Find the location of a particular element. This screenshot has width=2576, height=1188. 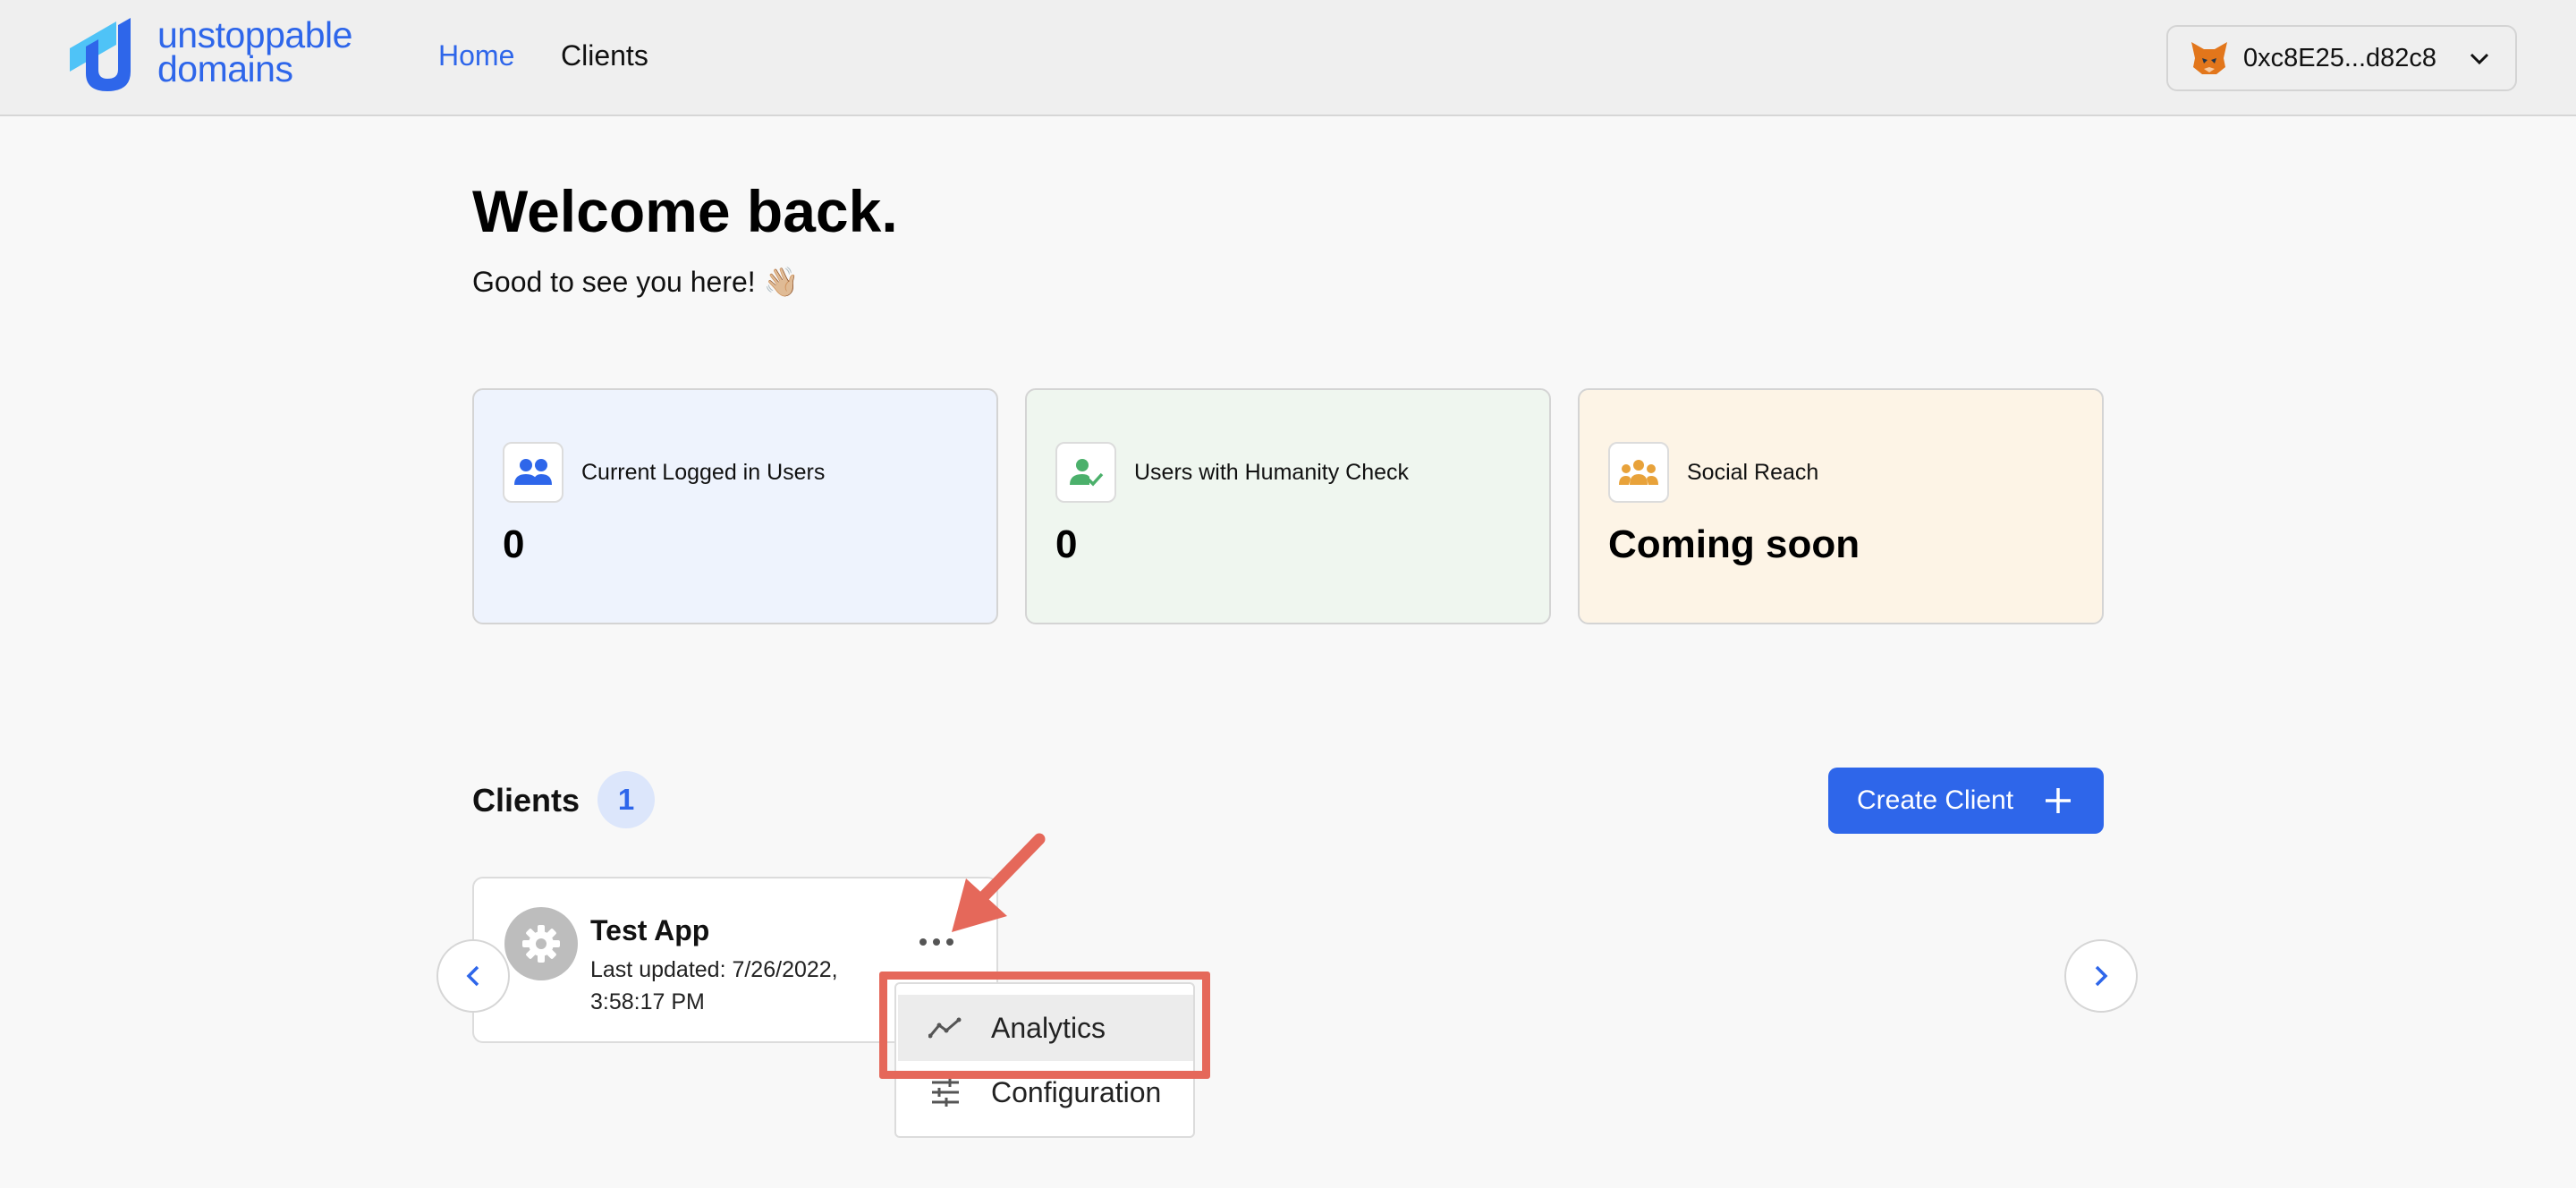

carousel-prev-button is located at coordinates (473, 976).